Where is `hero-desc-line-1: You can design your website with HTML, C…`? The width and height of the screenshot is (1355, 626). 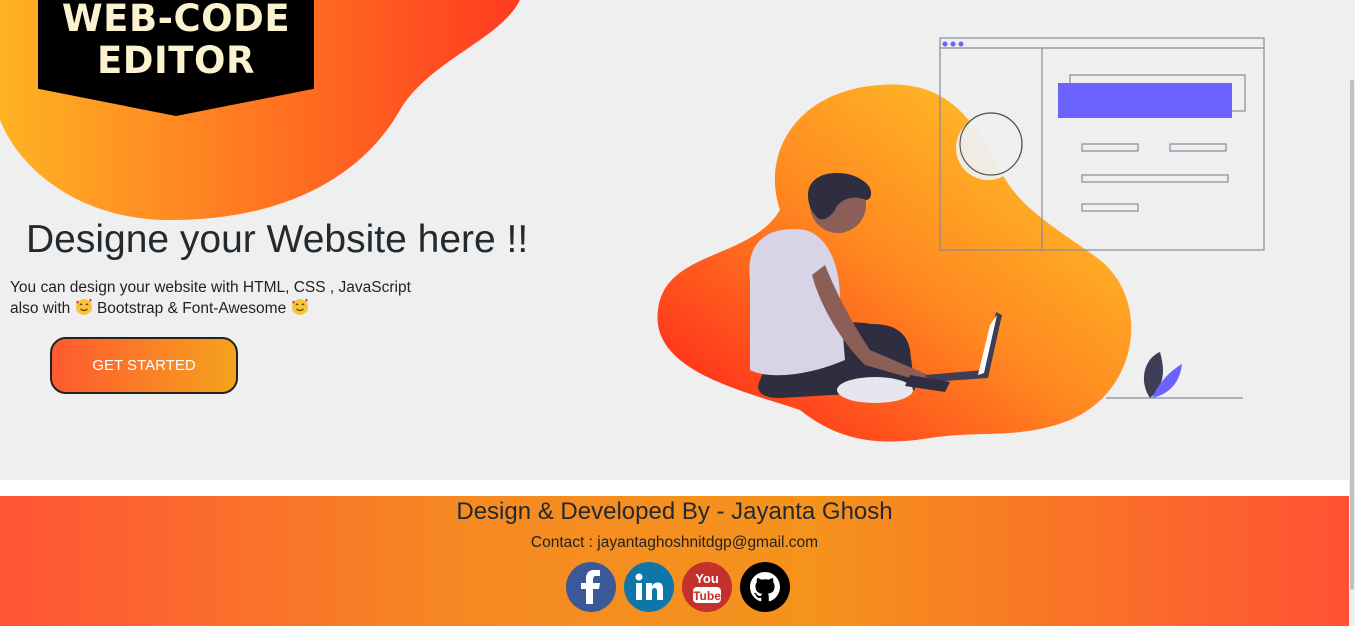
hero-desc-line-1: You can design your website with HTML, C… is located at coordinates (210, 287).